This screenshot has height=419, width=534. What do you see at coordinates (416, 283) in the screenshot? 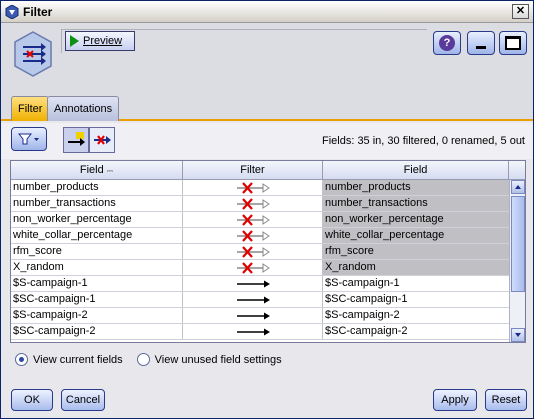
I see `output-field-name: $S-campaign-1` at bounding box center [416, 283].